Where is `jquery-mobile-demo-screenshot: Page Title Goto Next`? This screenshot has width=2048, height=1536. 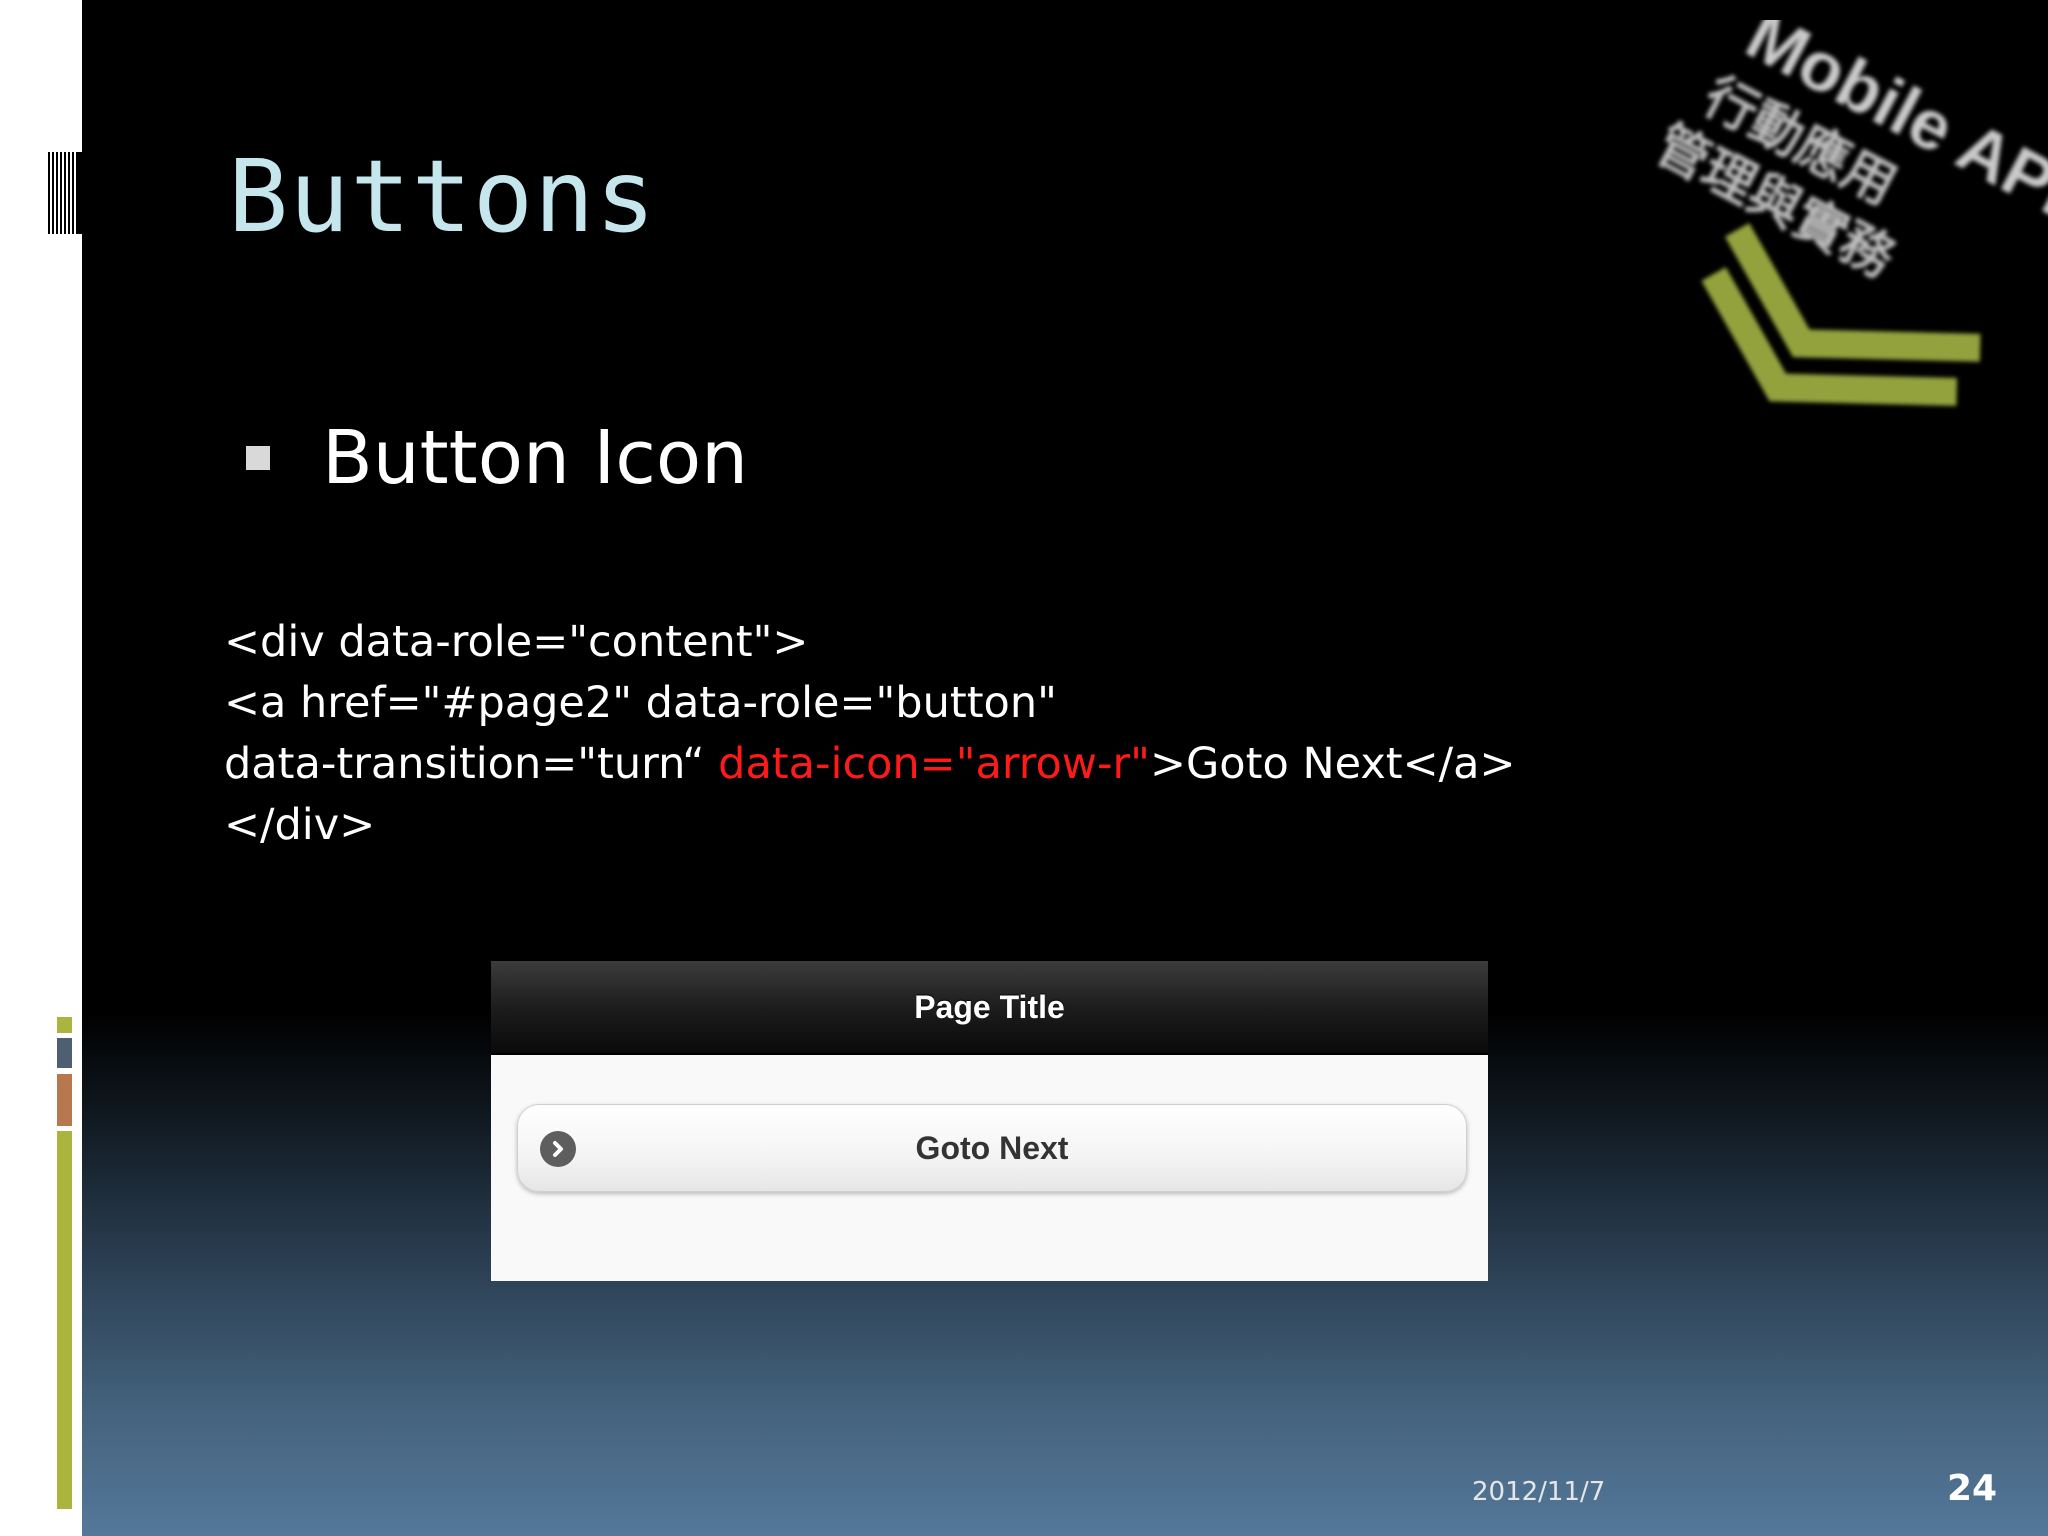 jquery-mobile-demo-screenshot: Page Title Goto Next is located at coordinates (989, 1121).